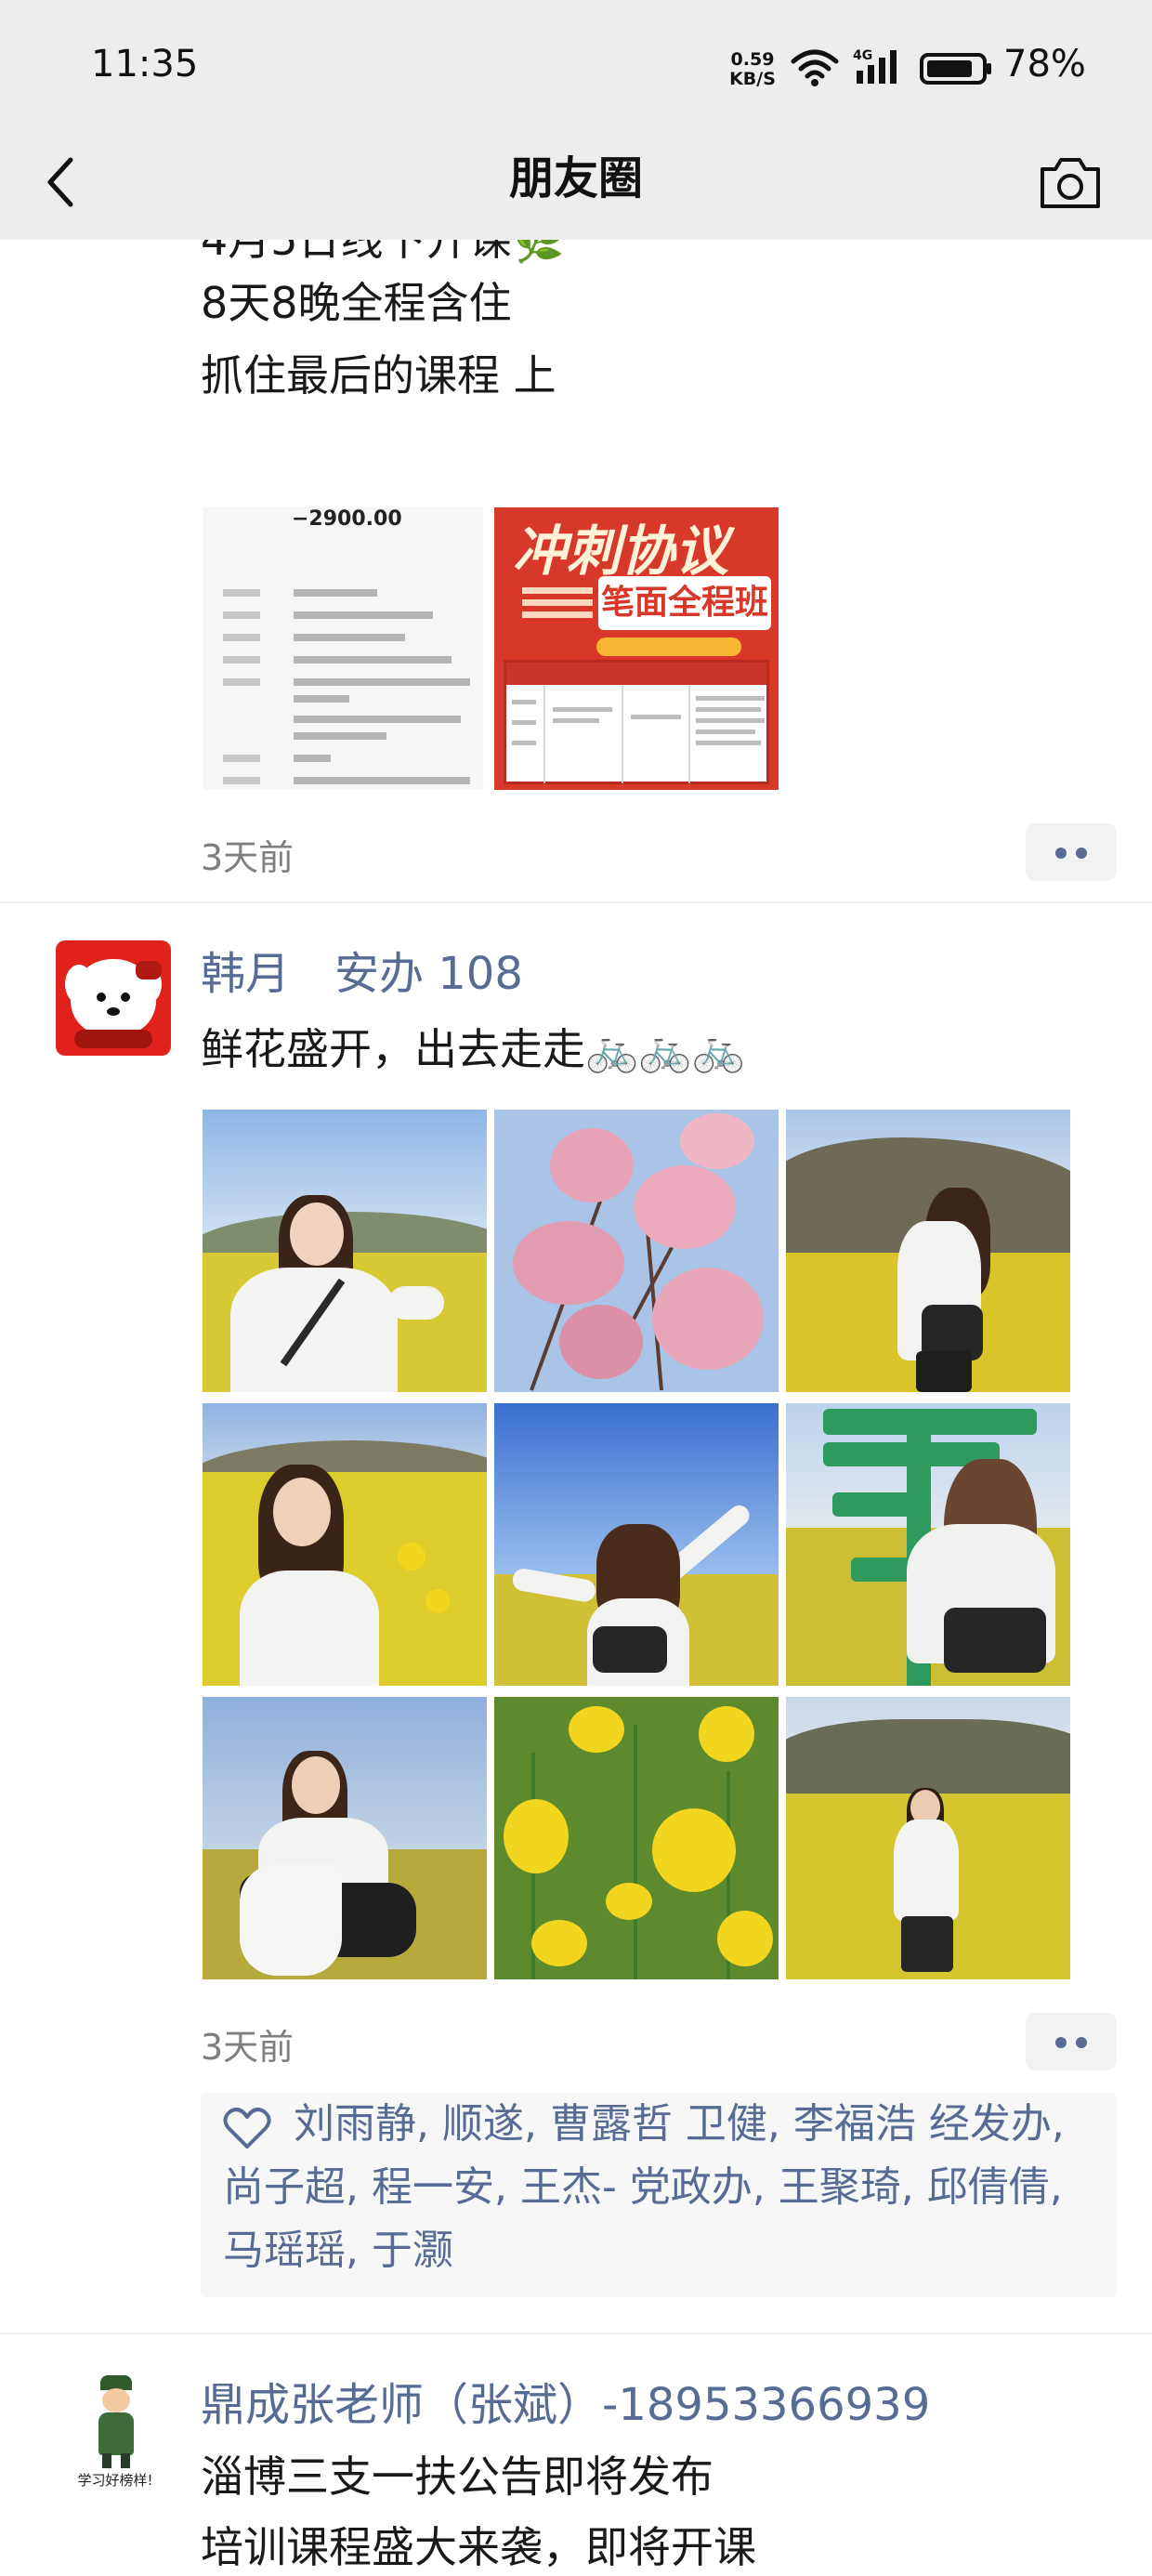  Describe the element at coordinates (343, 648) in the screenshot. I see `post1-image-receipt: −2900.00` at that location.